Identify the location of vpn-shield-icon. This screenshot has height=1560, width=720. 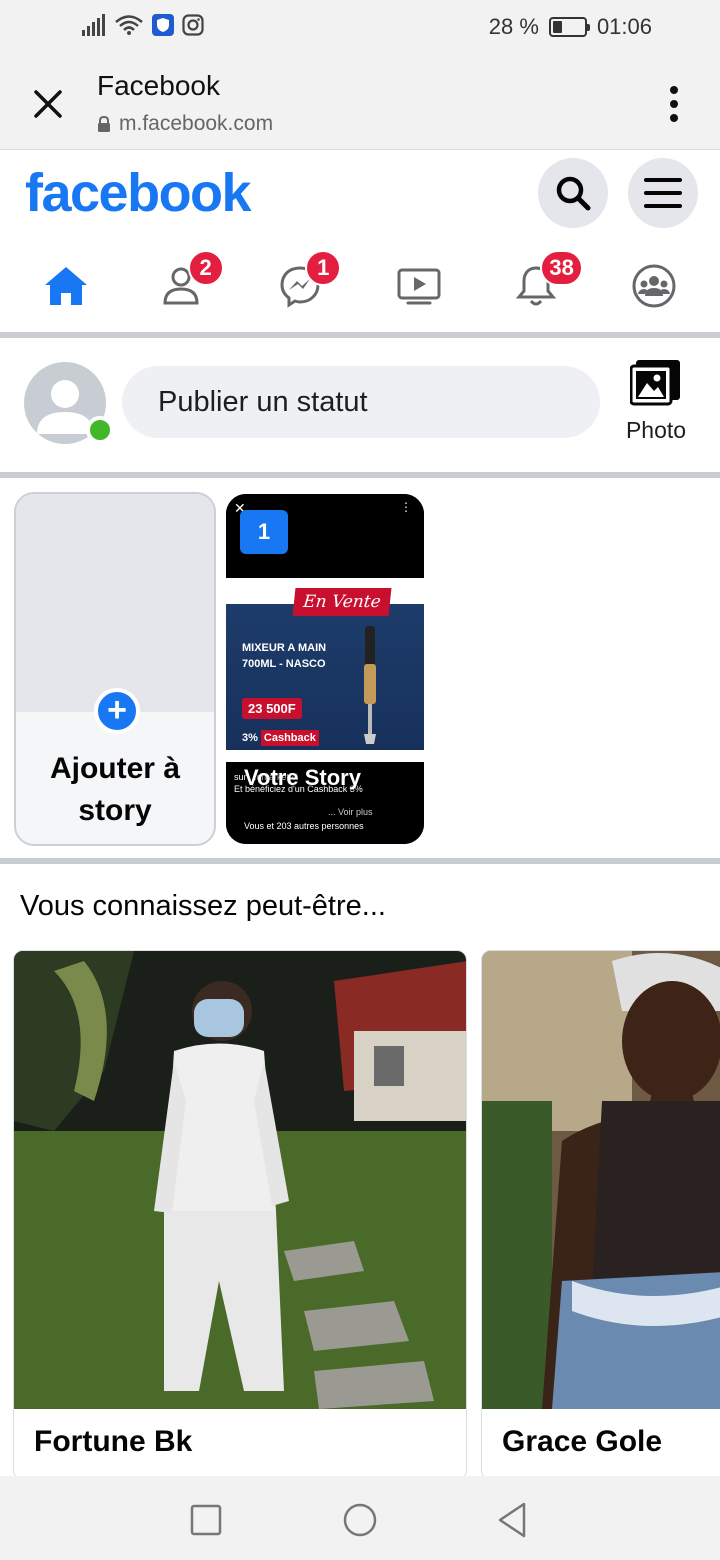
(163, 25).